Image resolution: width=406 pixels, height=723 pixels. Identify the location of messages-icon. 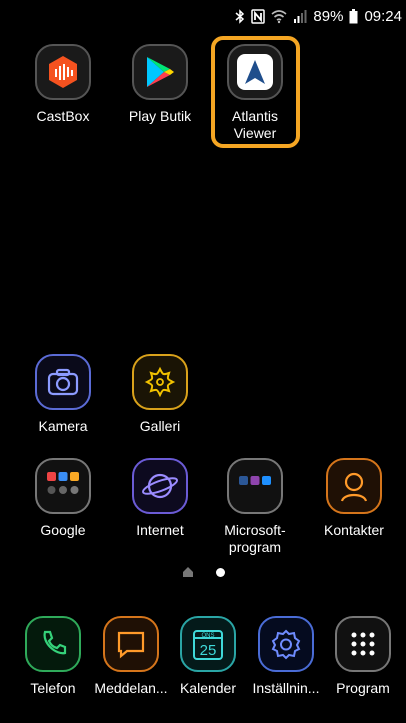
(131, 644).